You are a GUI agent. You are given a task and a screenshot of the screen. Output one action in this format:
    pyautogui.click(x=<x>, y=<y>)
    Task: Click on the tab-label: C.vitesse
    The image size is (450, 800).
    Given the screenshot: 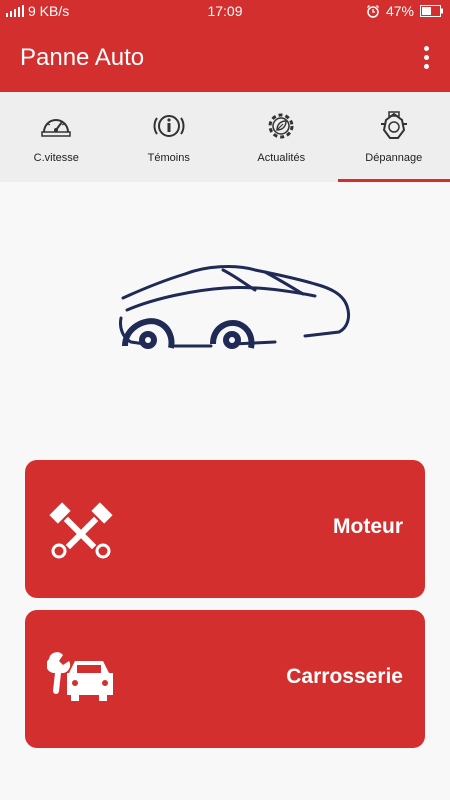 What is the action you would take?
    pyautogui.click(x=56, y=158)
    